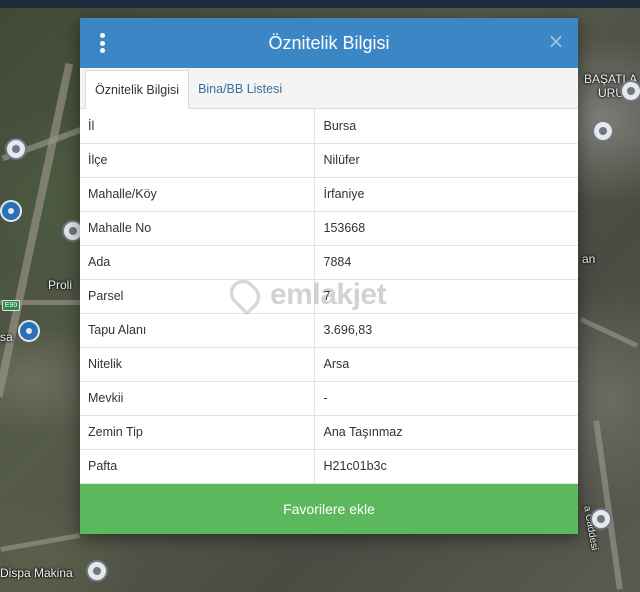  I want to click on attribute-value: 7884, so click(446, 262).